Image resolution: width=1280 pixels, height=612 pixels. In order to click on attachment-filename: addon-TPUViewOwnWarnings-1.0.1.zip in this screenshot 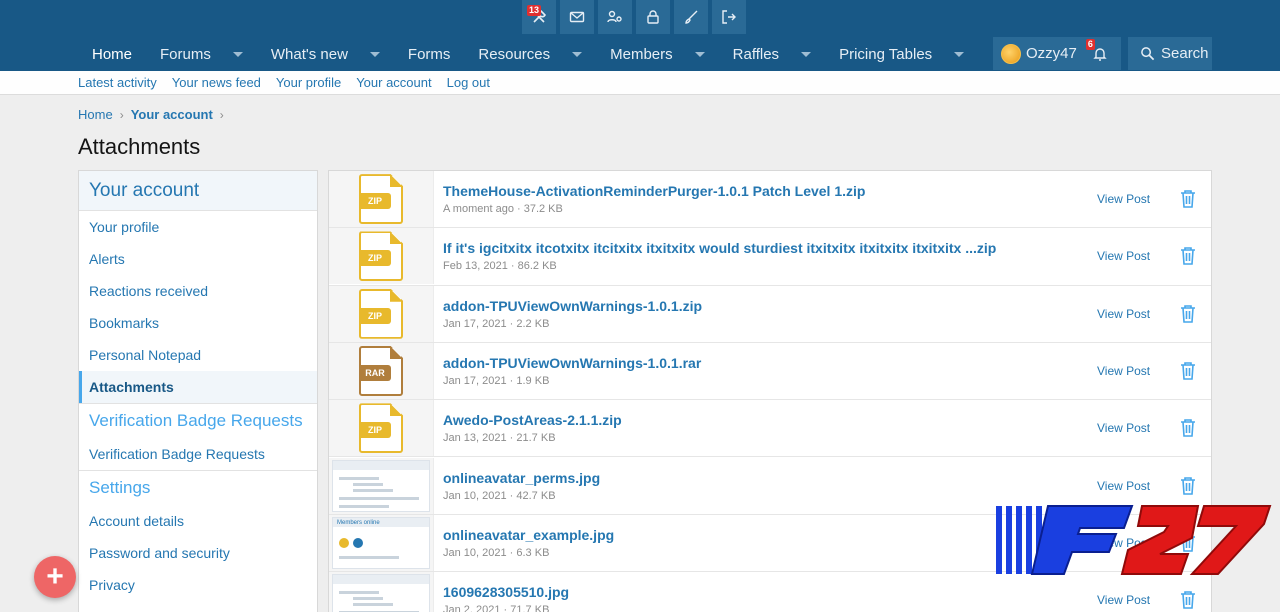, I will do `click(827, 306)`.